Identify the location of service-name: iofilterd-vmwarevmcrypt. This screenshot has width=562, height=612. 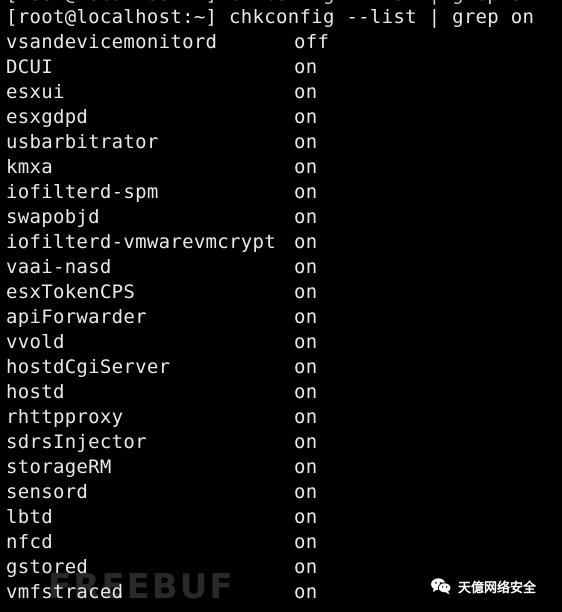
(141, 242).